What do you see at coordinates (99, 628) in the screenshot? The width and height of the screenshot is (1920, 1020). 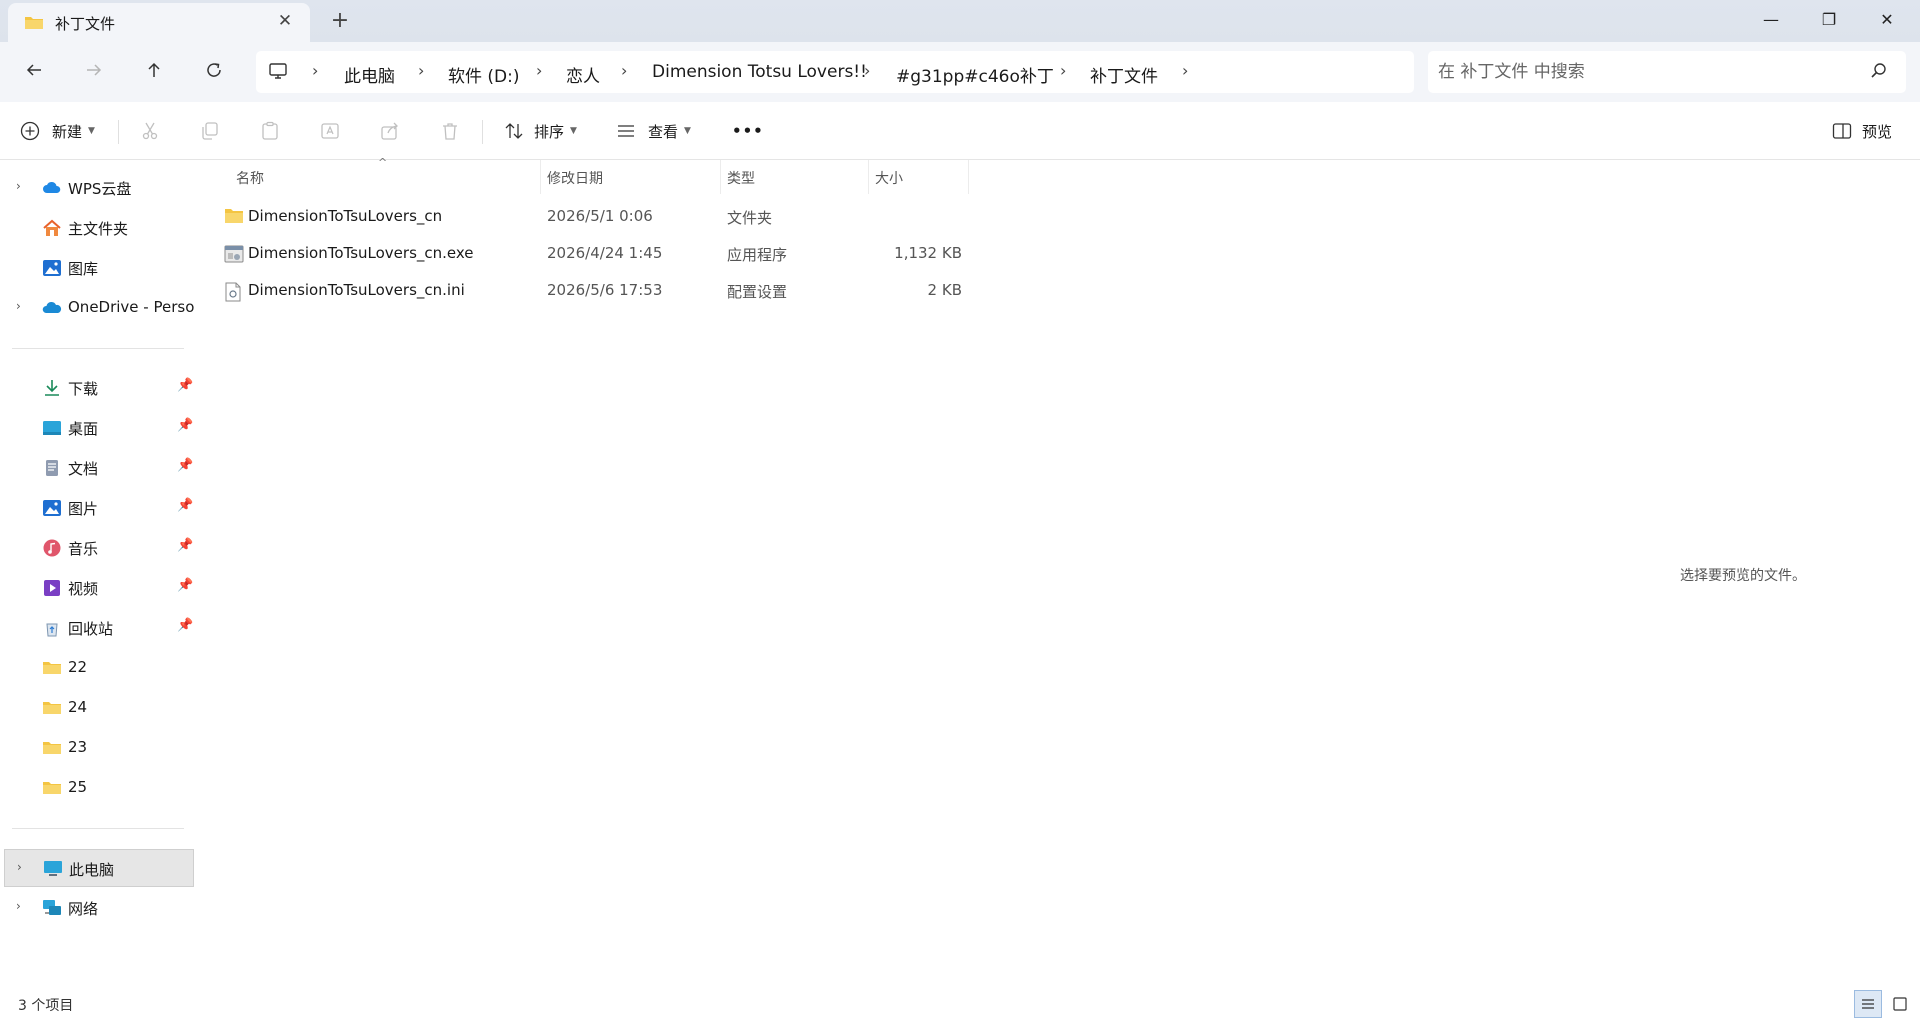 I see `sidebar-item-recycle-bin: 回收站 📌` at bounding box center [99, 628].